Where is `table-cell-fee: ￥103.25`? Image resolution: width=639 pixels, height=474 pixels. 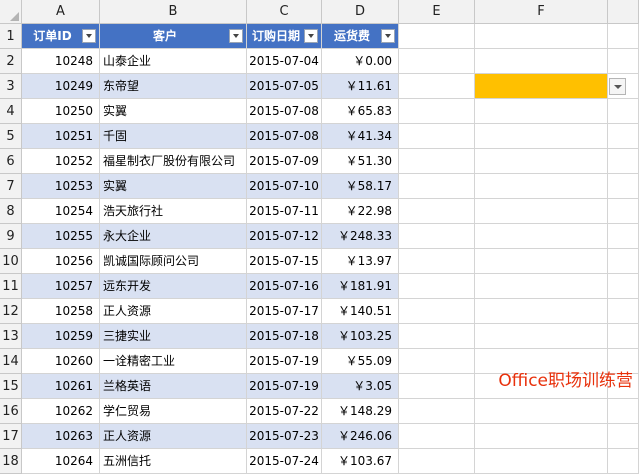
table-cell-fee: ￥103.25 is located at coordinates (360, 336).